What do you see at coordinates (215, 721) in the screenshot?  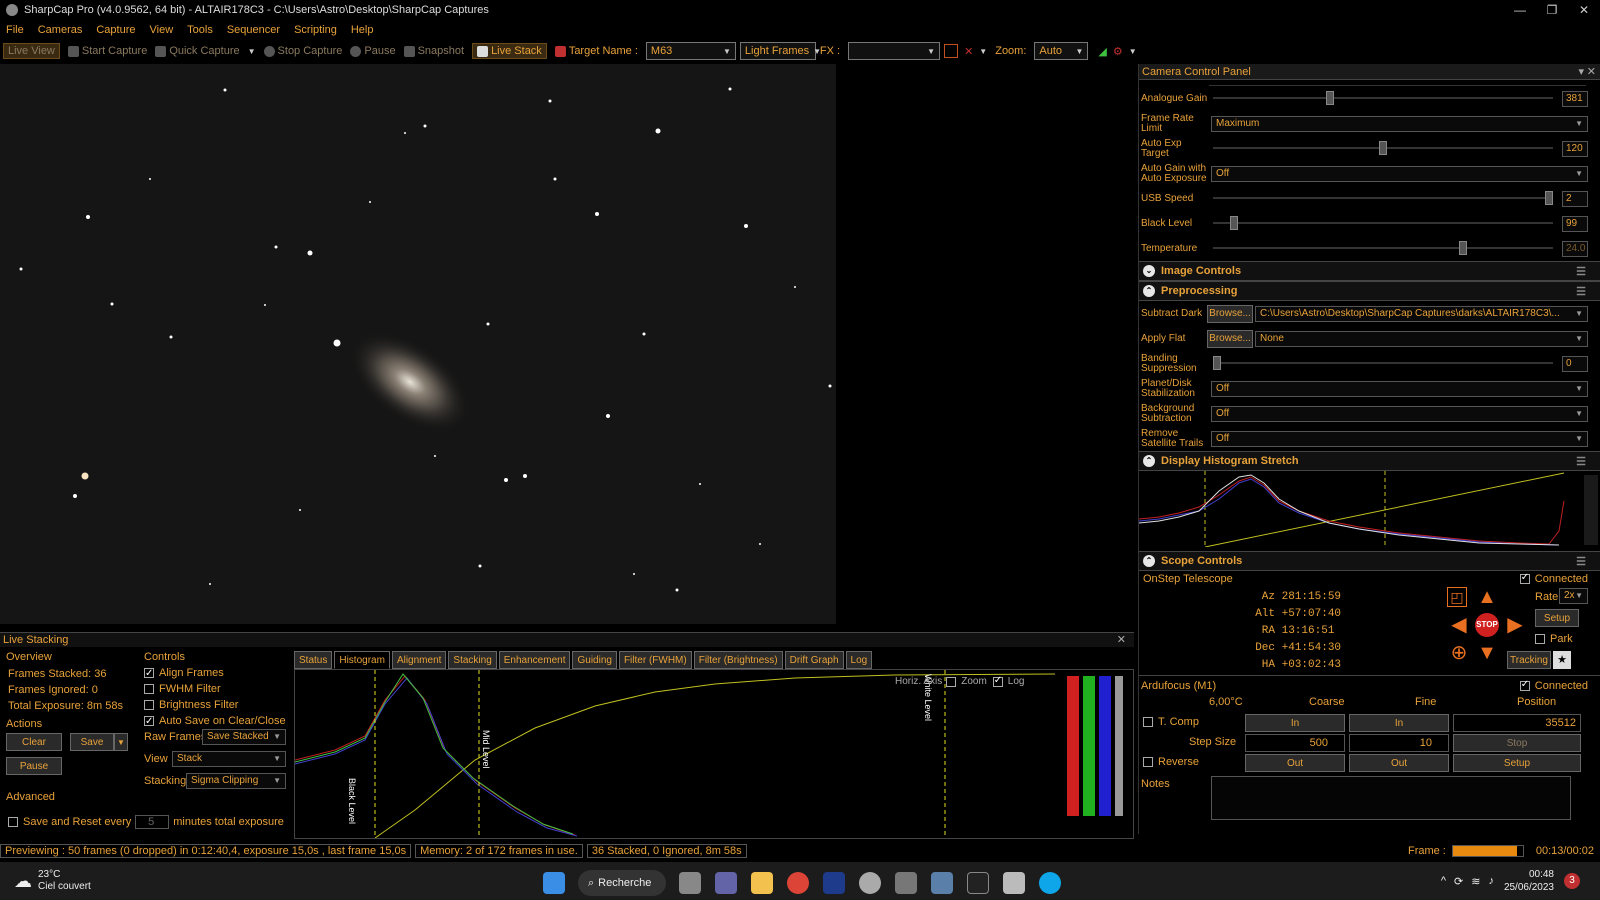 I see `auto-save-toggle: Auto Save on Clear/Close` at bounding box center [215, 721].